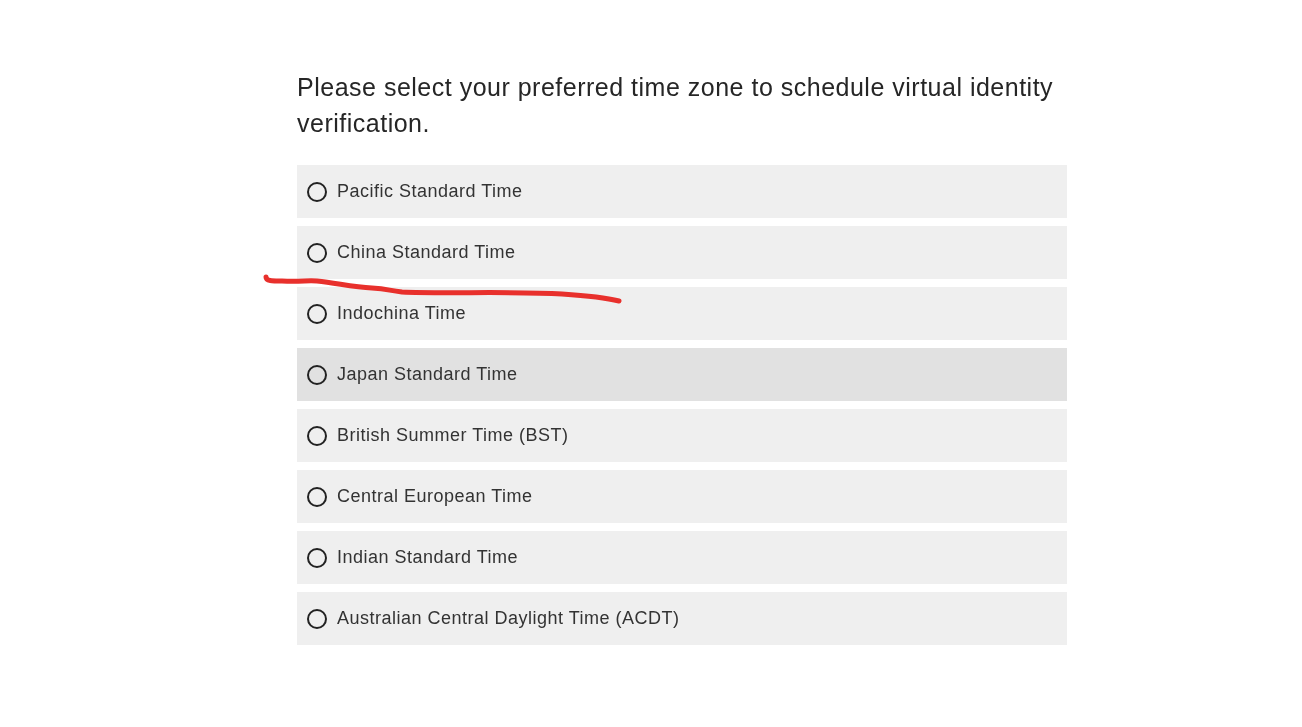  What do you see at coordinates (682, 496) in the screenshot?
I see `radio-option: Central European Time` at bounding box center [682, 496].